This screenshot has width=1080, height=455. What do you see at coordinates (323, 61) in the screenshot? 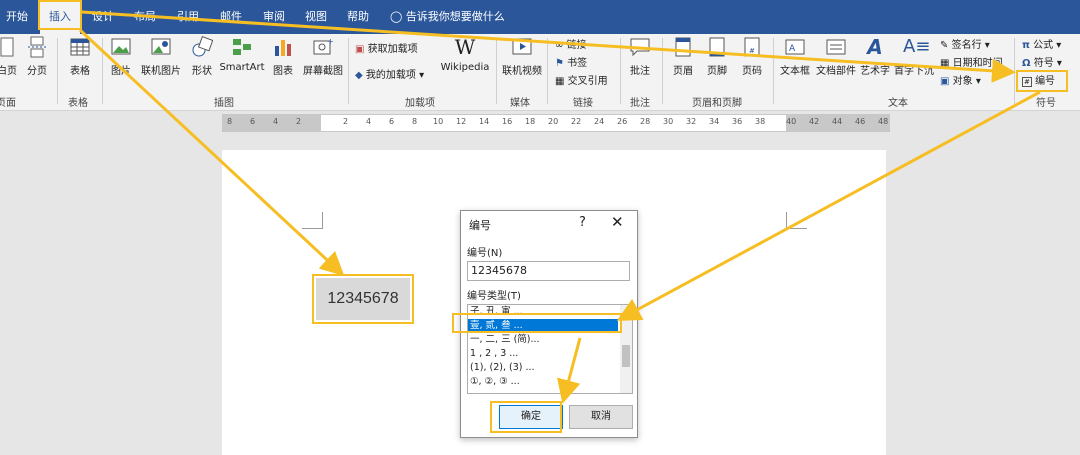
I see `screenshot-button: + 屏幕截图` at bounding box center [323, 61].